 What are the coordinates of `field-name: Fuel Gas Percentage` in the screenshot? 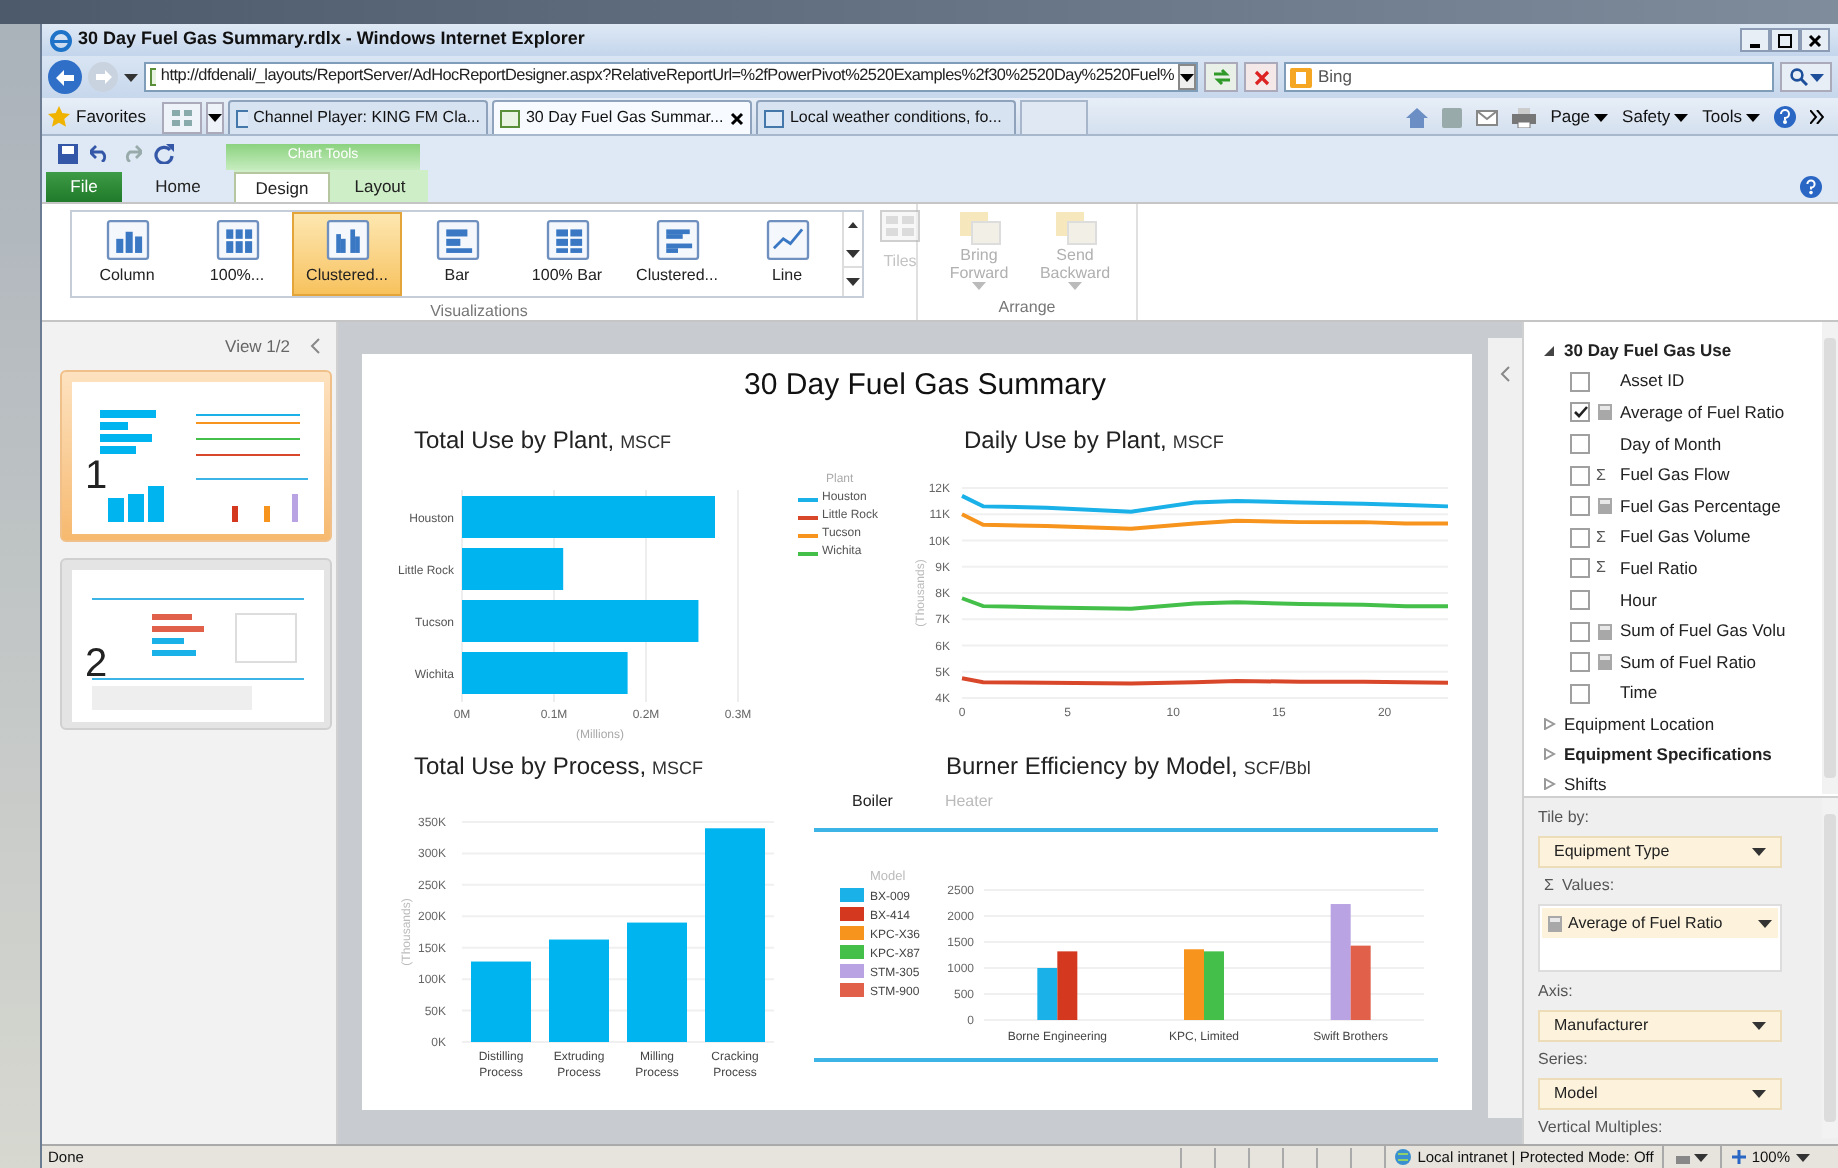 It's located at (1700, 506).